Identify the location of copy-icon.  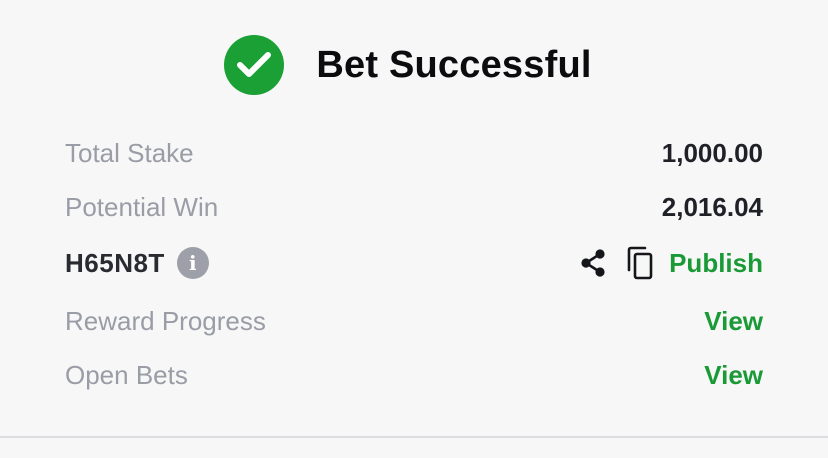
(640, 263).